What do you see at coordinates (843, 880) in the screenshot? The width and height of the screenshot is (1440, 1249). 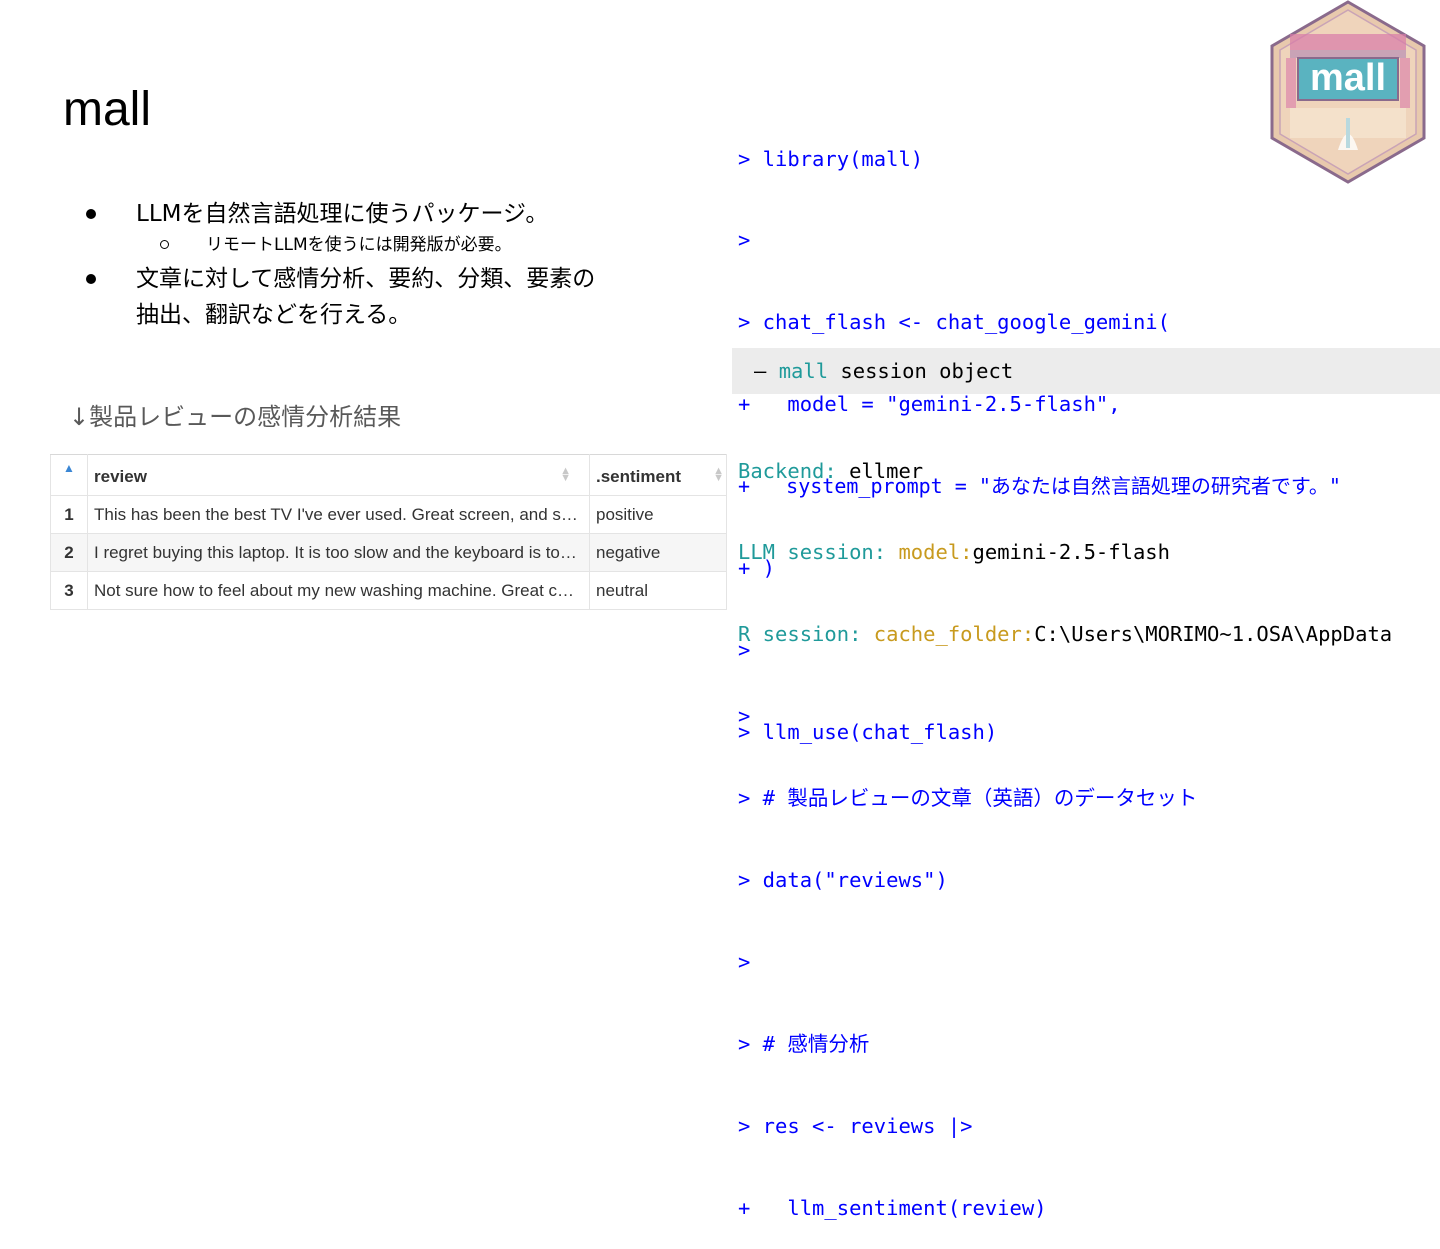 I see `console-line: > data("reviews")` at bounding box center [843, 880].